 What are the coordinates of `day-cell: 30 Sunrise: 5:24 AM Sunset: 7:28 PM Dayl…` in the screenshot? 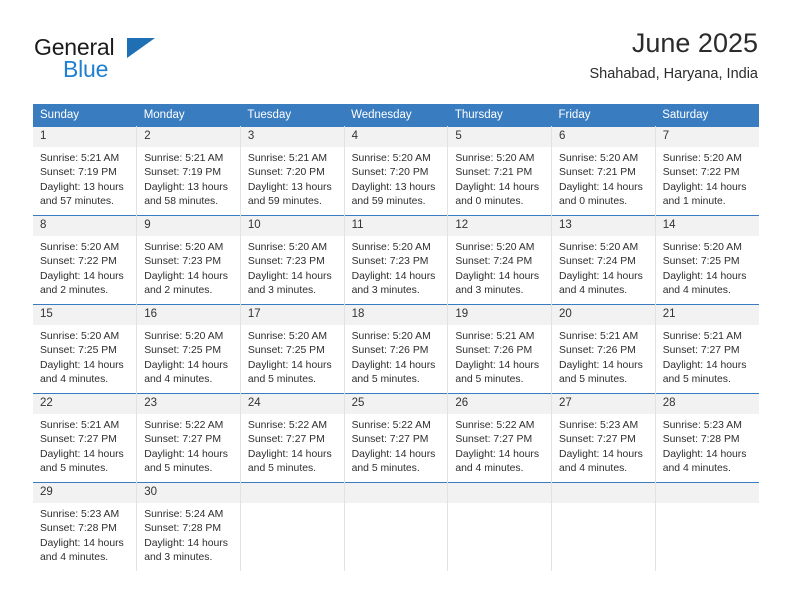 It's located at (188, 526).